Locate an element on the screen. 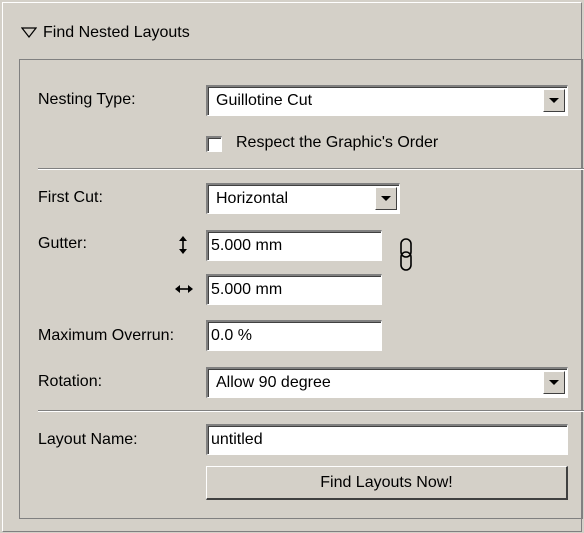 This screenshot has height=533, width=584. rotation-dropdown-button is located at coordinates (554, 382).